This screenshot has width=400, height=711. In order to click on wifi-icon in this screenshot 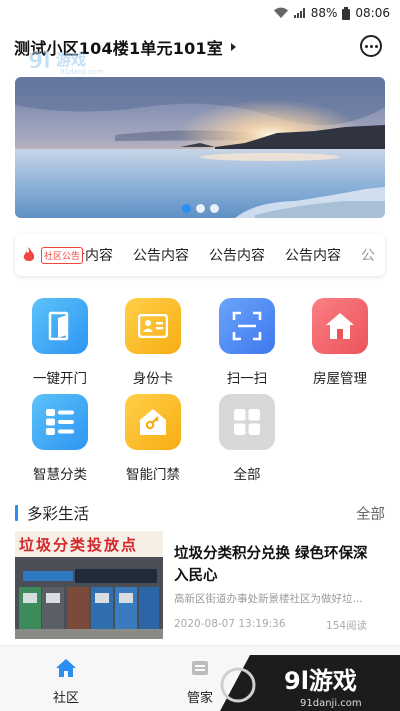, I will do `click(280, 13)`.